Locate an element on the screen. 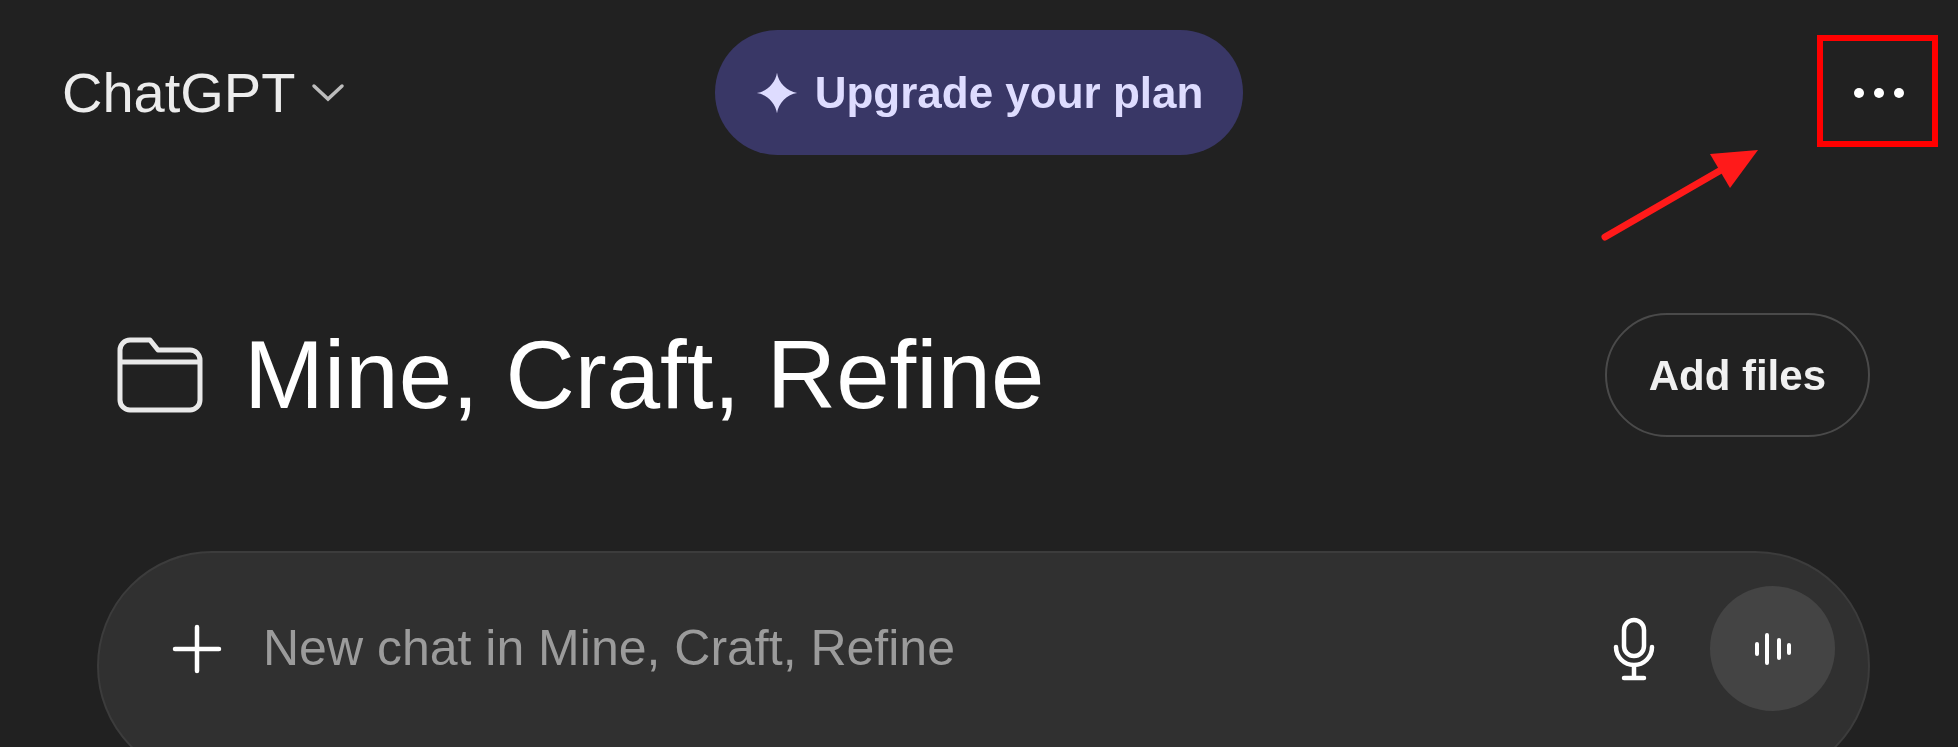 This screenshot has height=747, width=1958. project-title: Mine, Craft, Refine is located at coordinates (644, 375).